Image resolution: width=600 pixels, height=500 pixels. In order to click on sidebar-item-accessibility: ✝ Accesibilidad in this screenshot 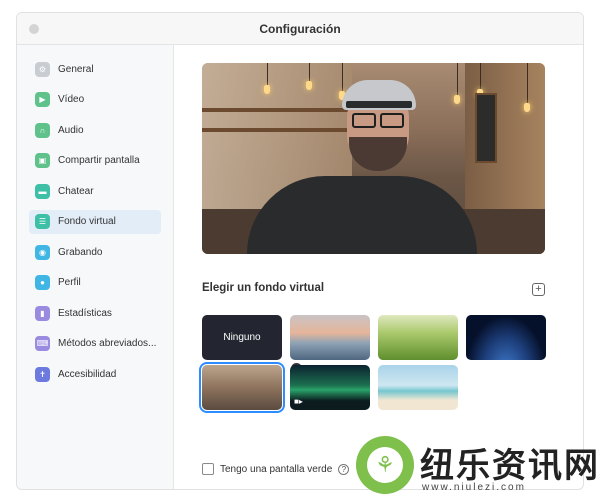, I will do `click(95, 374)`.